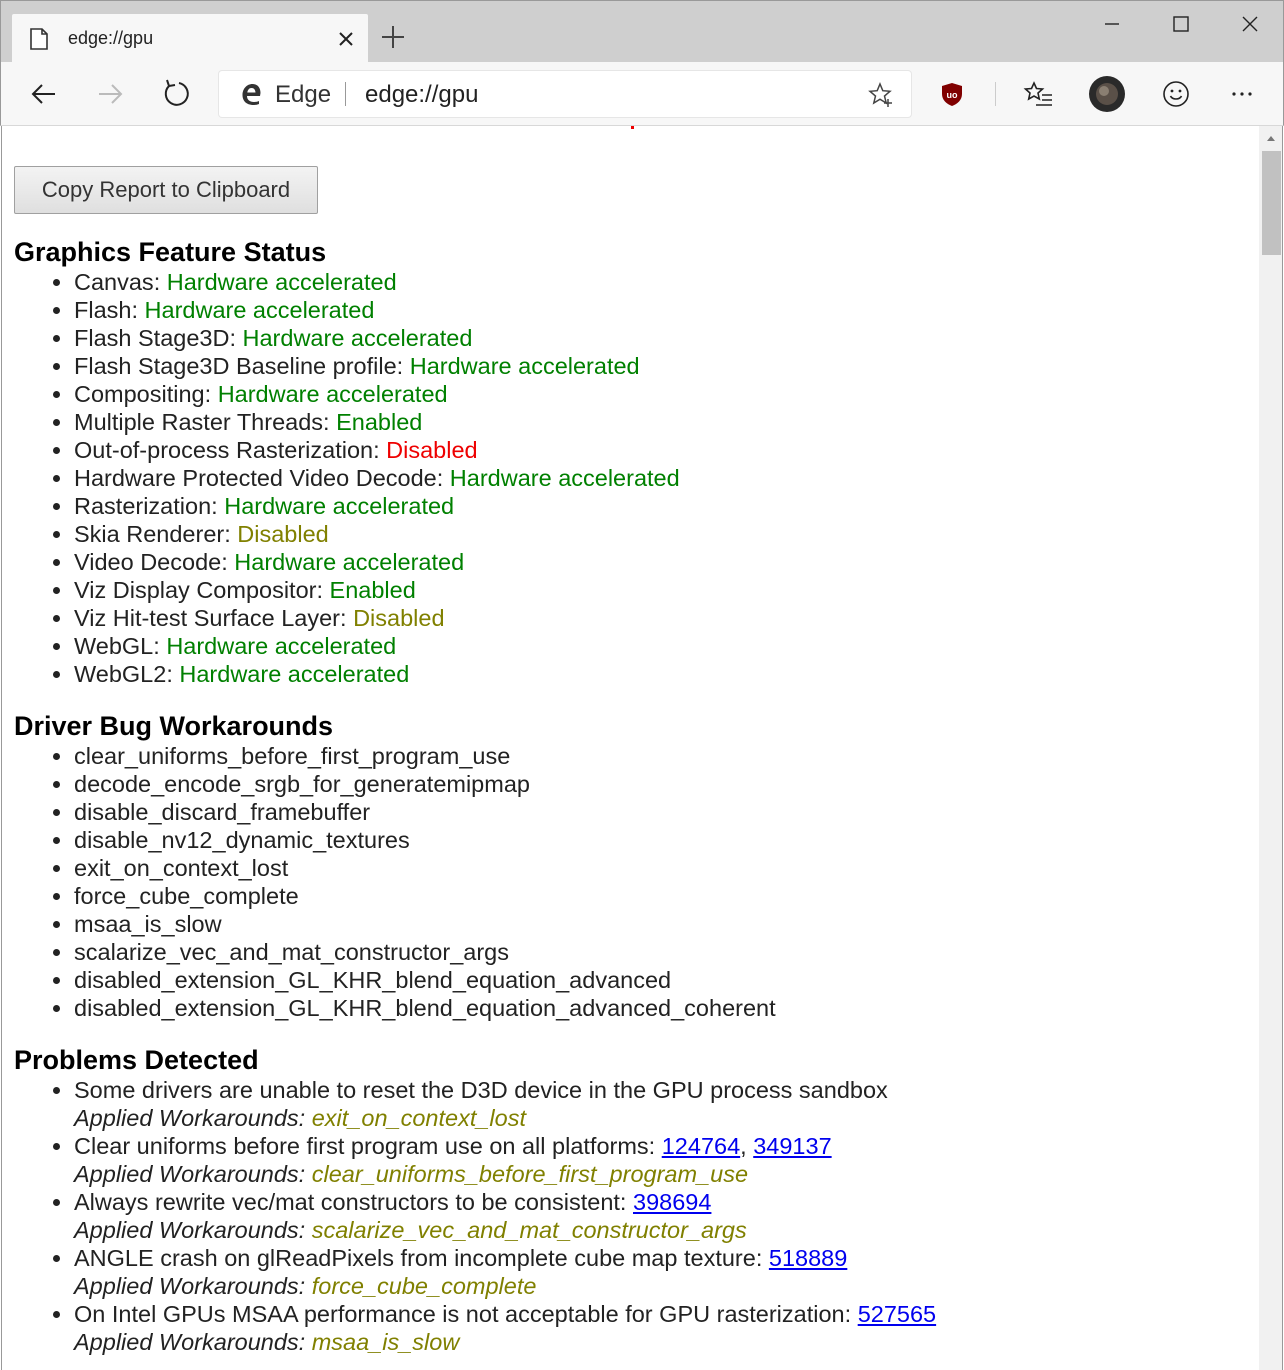  I want to click on feature-name: Skia Renderer, so click(149, 534).